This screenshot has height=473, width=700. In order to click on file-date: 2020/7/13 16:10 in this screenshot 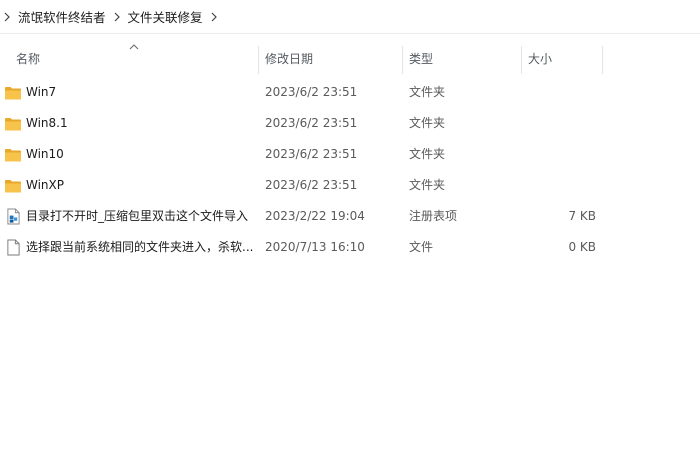, I will do `click(315, 247)`.